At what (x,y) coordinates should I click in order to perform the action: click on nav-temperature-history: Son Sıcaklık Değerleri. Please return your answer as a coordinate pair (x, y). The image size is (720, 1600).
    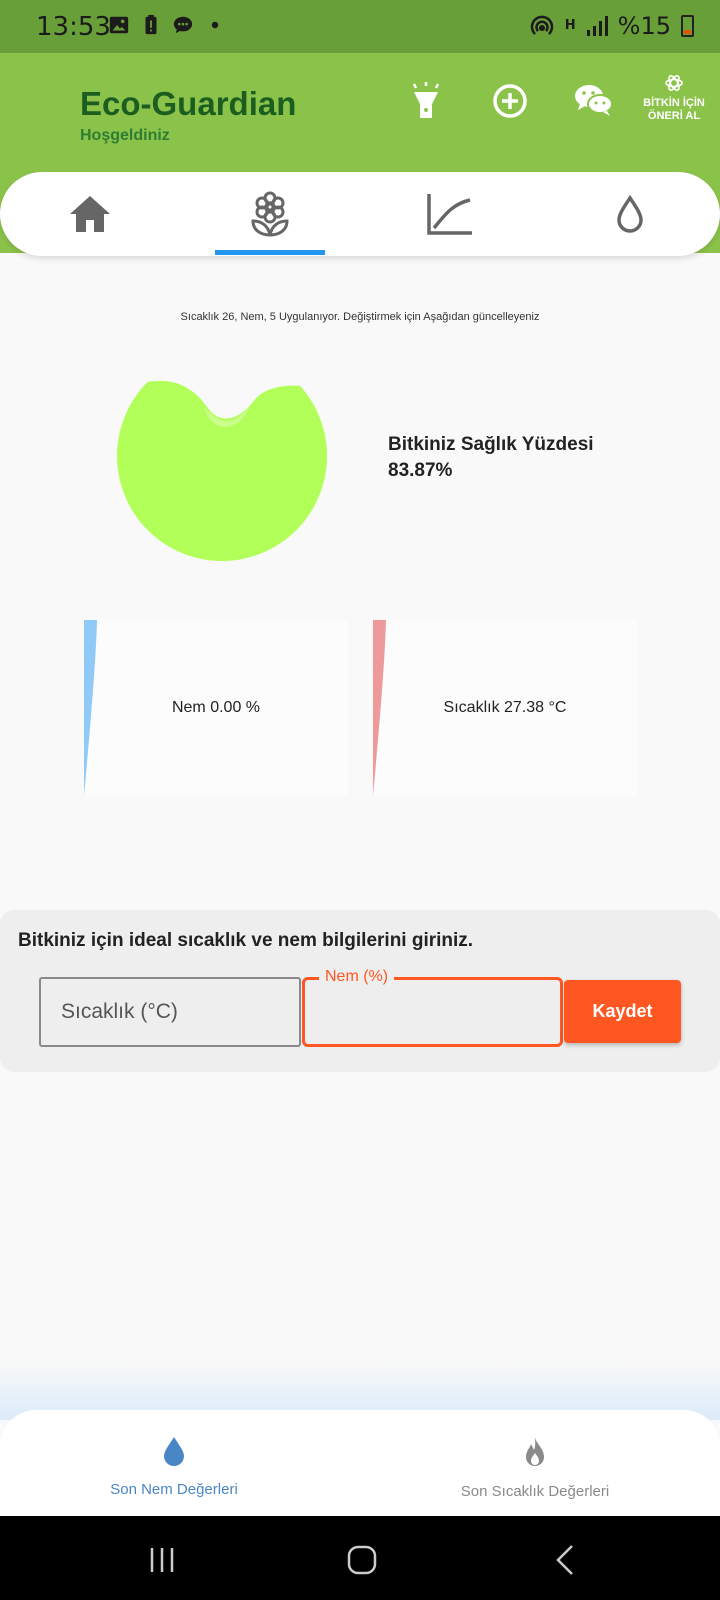
    Looking at the image, I should click on (535, 1468).